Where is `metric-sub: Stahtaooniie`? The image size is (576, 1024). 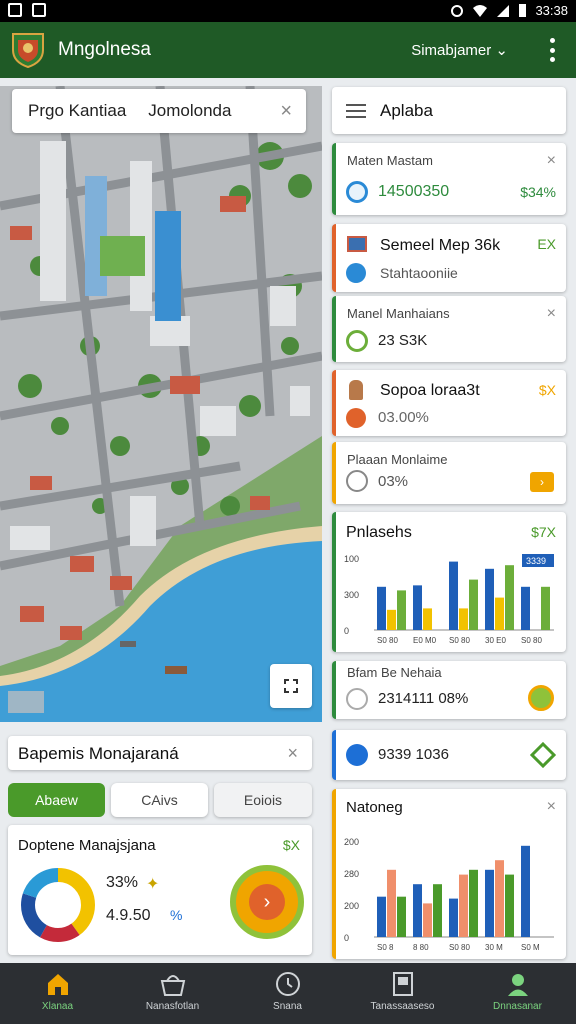 metric-sub: Stahtaooniie is located at coordinates (419, 273).